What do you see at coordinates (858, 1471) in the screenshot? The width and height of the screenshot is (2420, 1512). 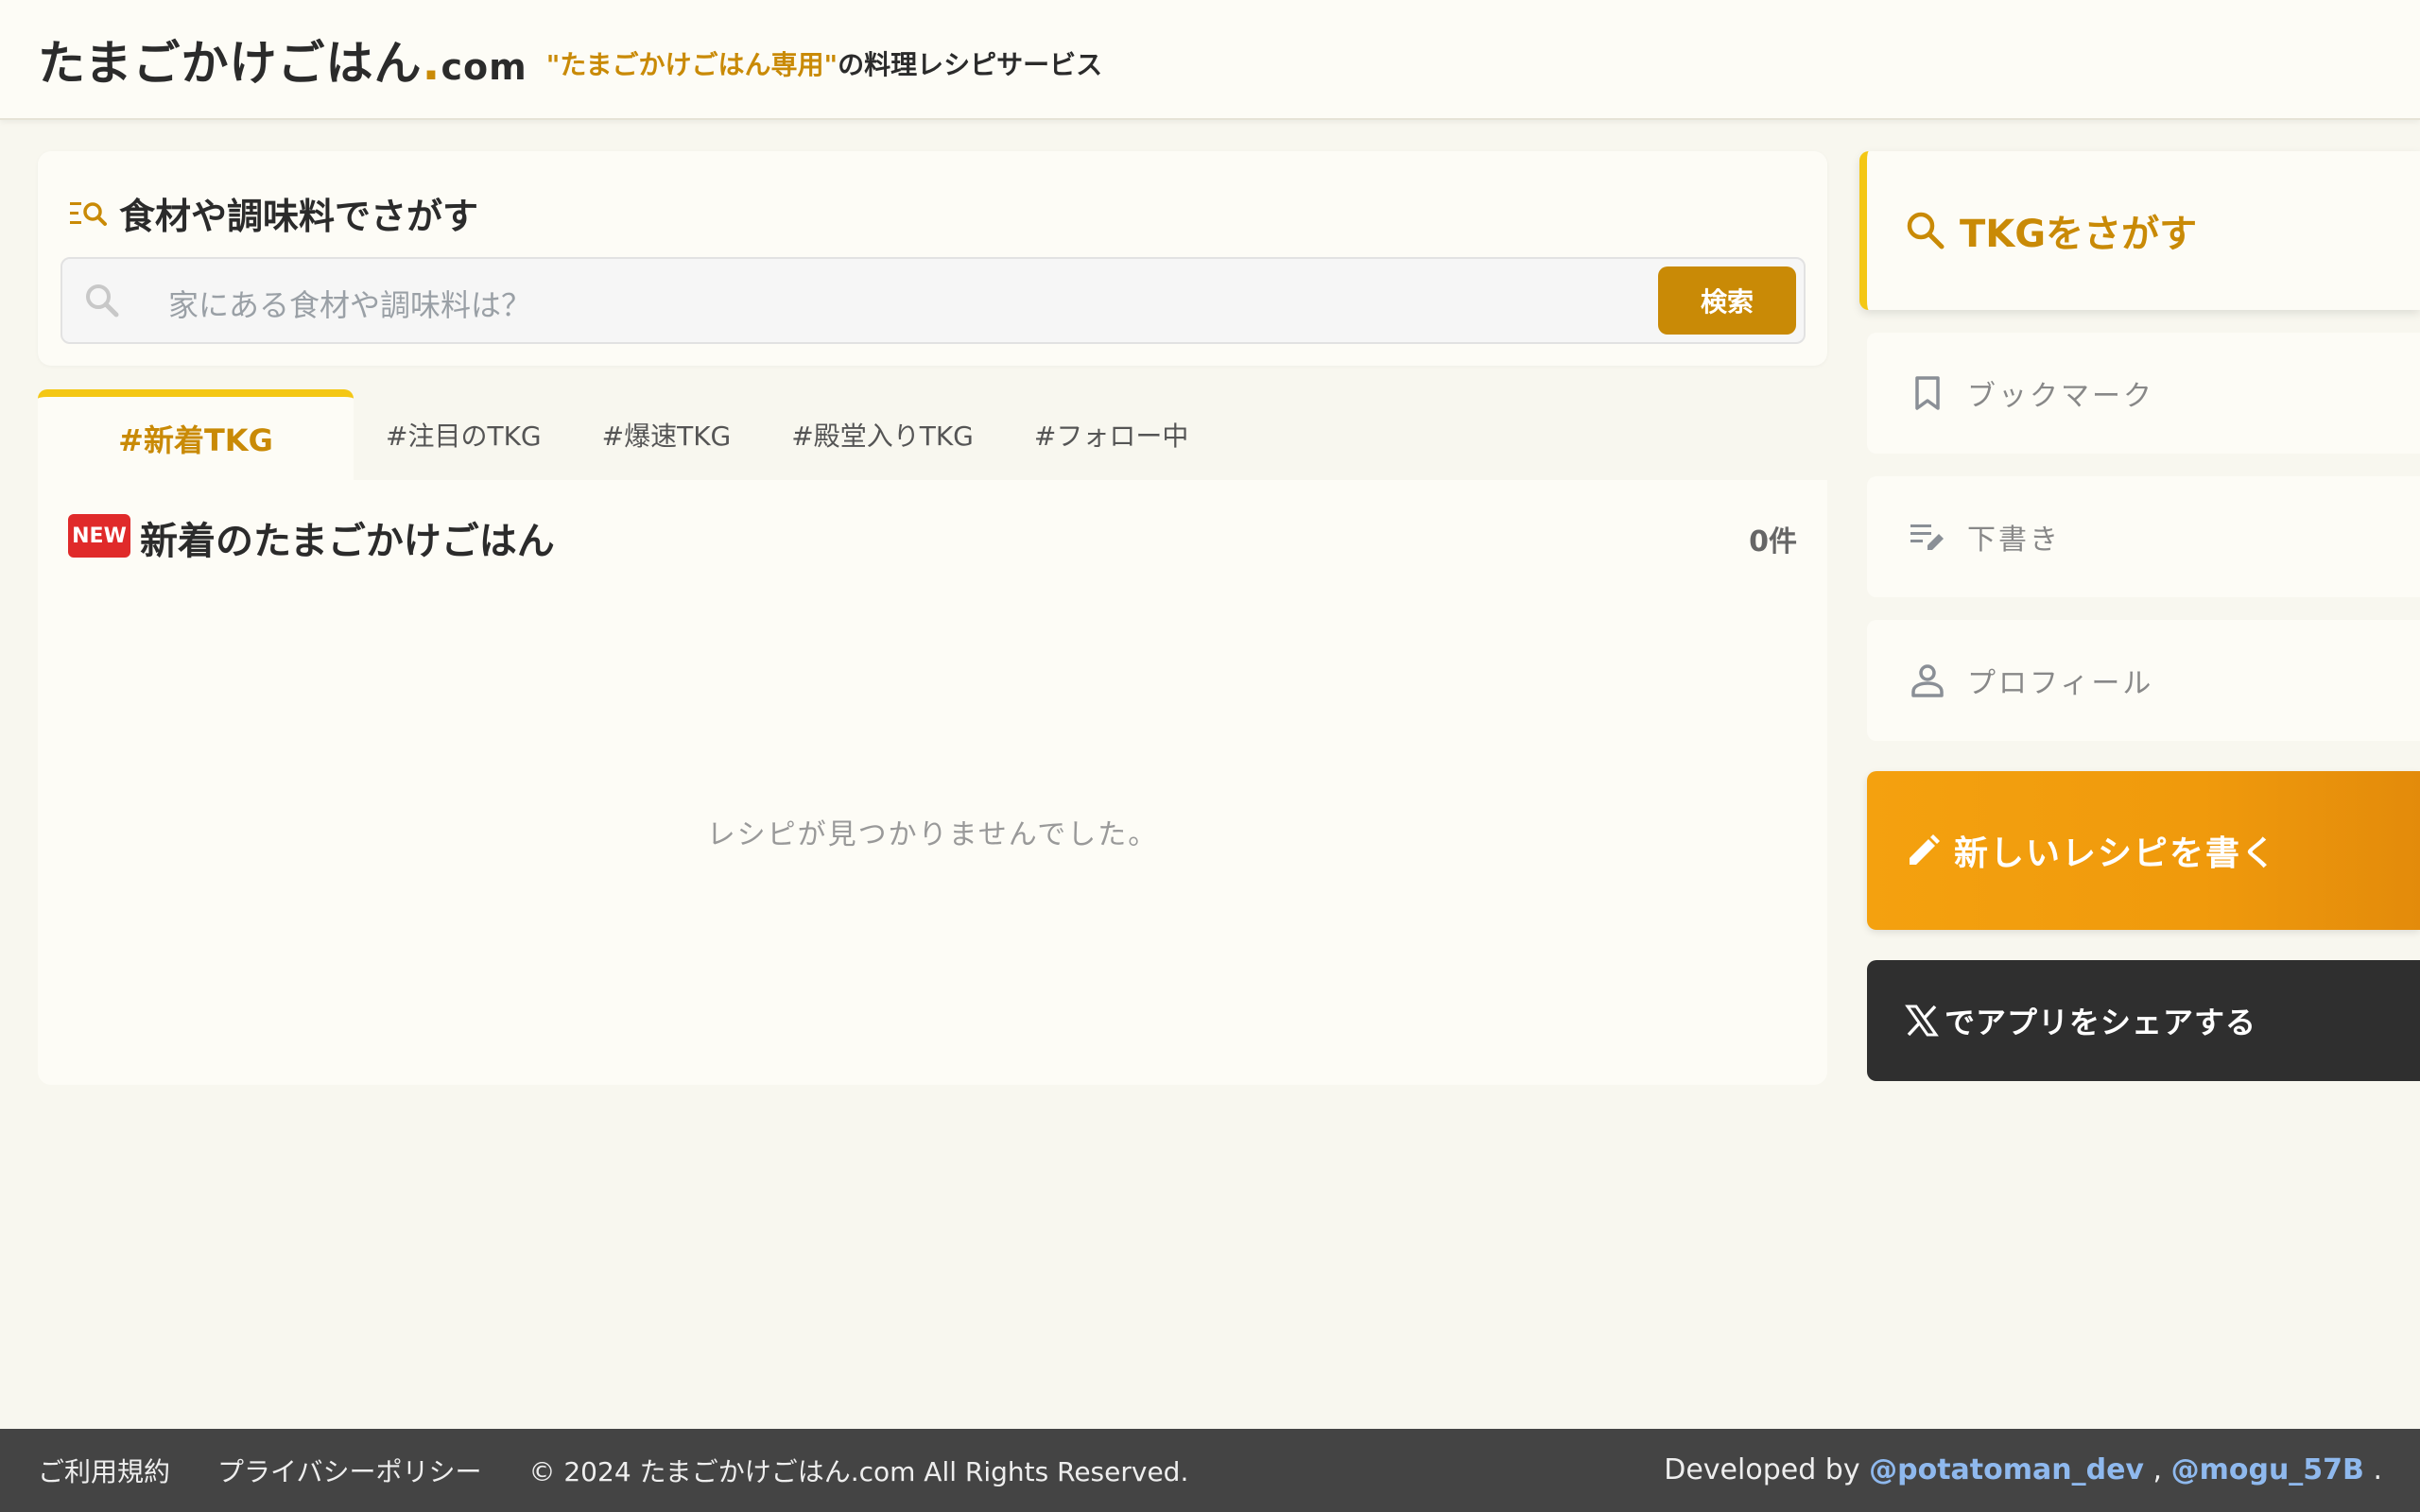 I see `copyright: © 2024 たまごかけごはん.com All Rights Reserved.` at bounding box center [858, 1471].